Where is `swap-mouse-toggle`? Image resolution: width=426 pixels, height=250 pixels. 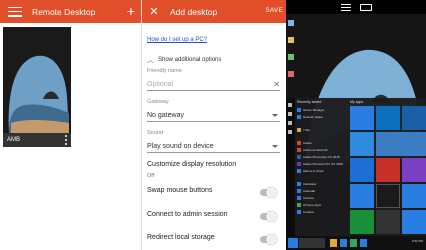 swap-mouse-toggle is located at coordinates (268, 192).